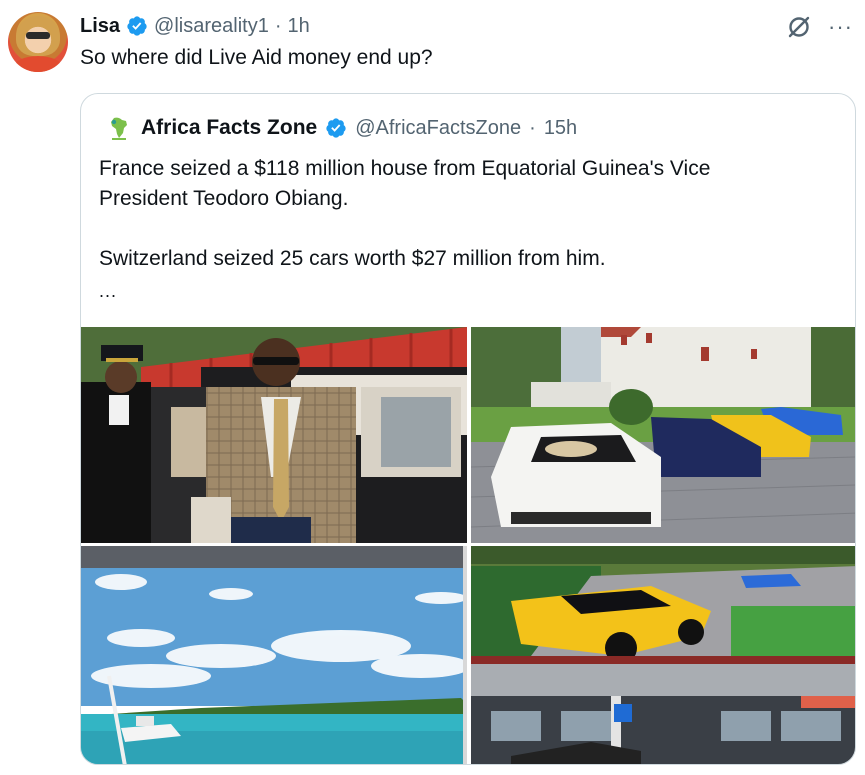  What do you see at coordinates (224, 198) in the screenshot?
I see `quoted-text-line: President Teodoro Obiang.` at bounding box center [224, 198].